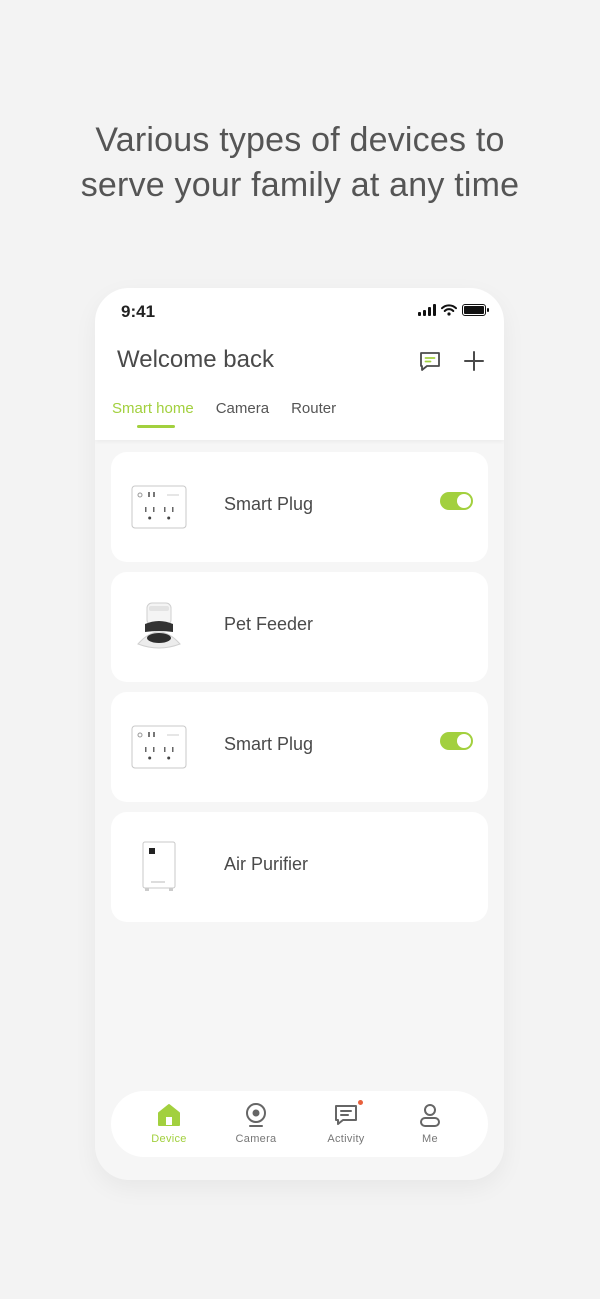 The width and height of the screenshot is (600, 1299). I want to click on page-title: Welcome back, so click(195, 359).